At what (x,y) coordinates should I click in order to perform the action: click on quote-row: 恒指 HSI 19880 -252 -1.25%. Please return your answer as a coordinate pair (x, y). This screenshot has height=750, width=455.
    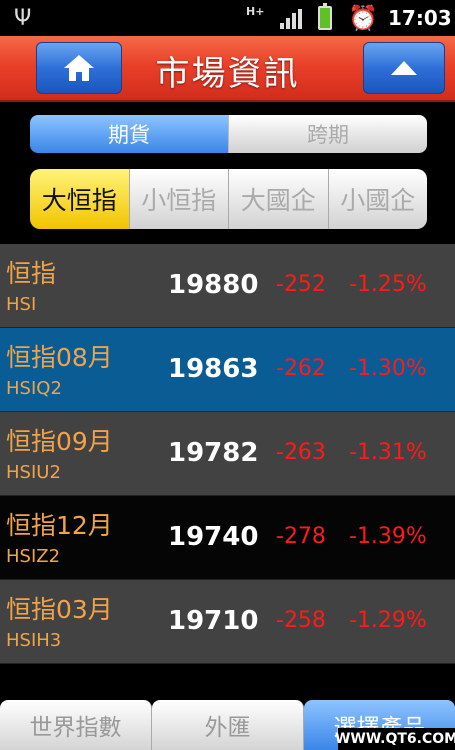
    Looking at the image, I should click on (227, 286).